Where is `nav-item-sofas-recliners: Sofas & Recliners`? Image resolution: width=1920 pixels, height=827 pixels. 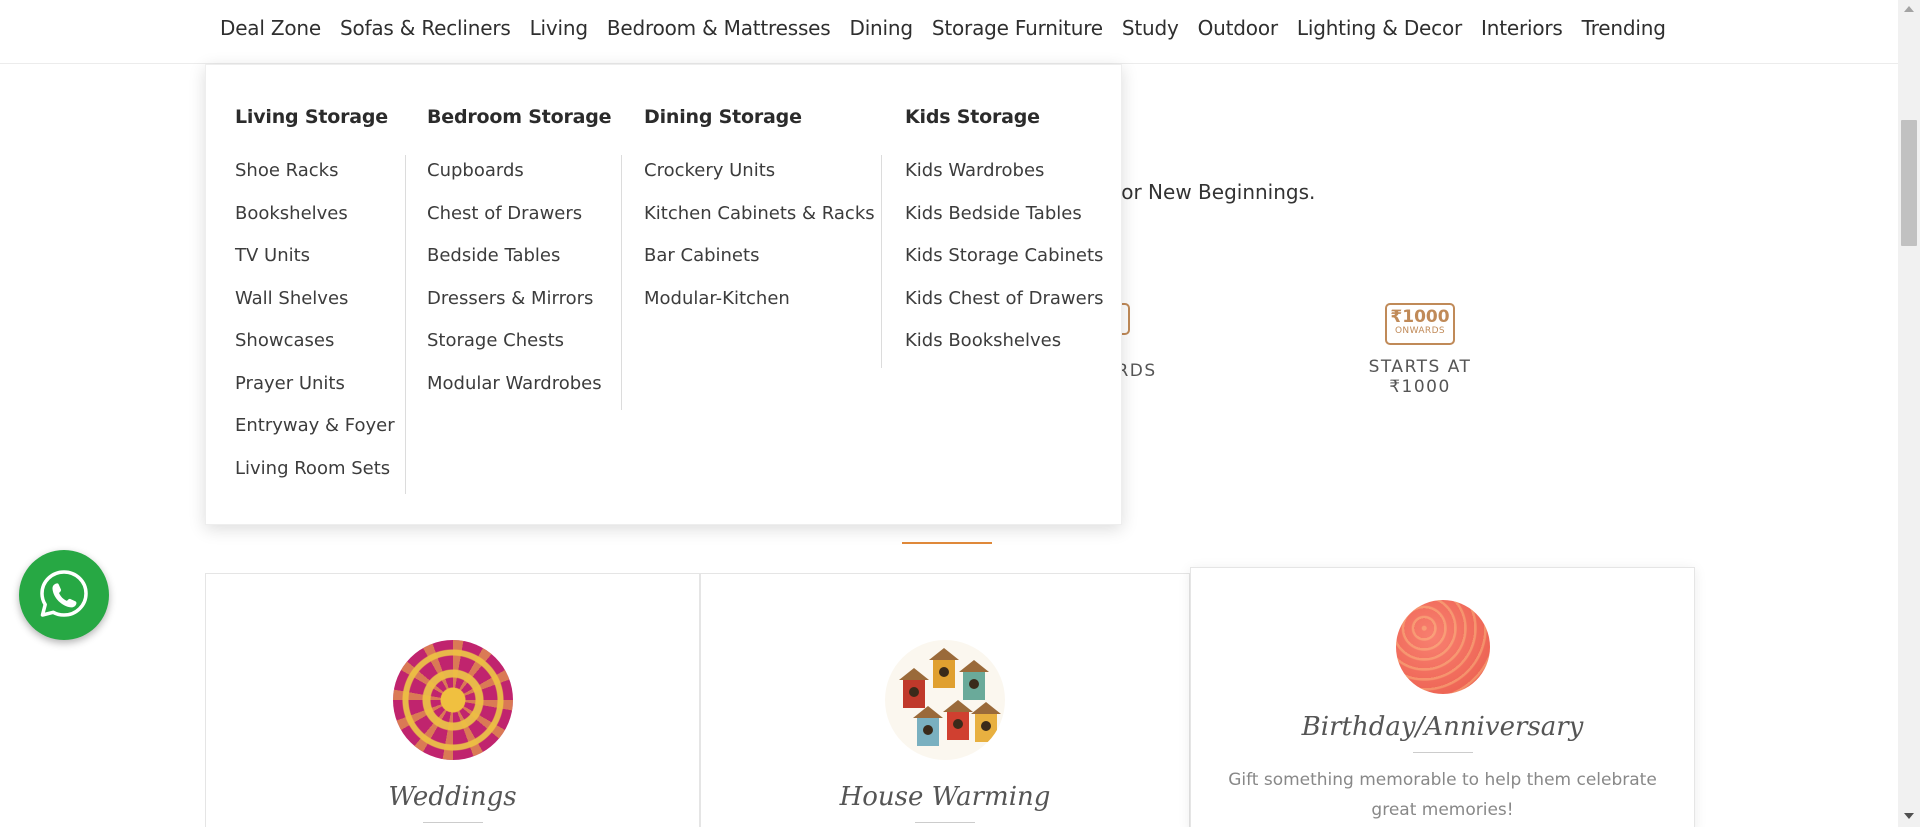 nav-item-sofas-recliners: Sofas & Recliners is located at coordinates (425, 28).